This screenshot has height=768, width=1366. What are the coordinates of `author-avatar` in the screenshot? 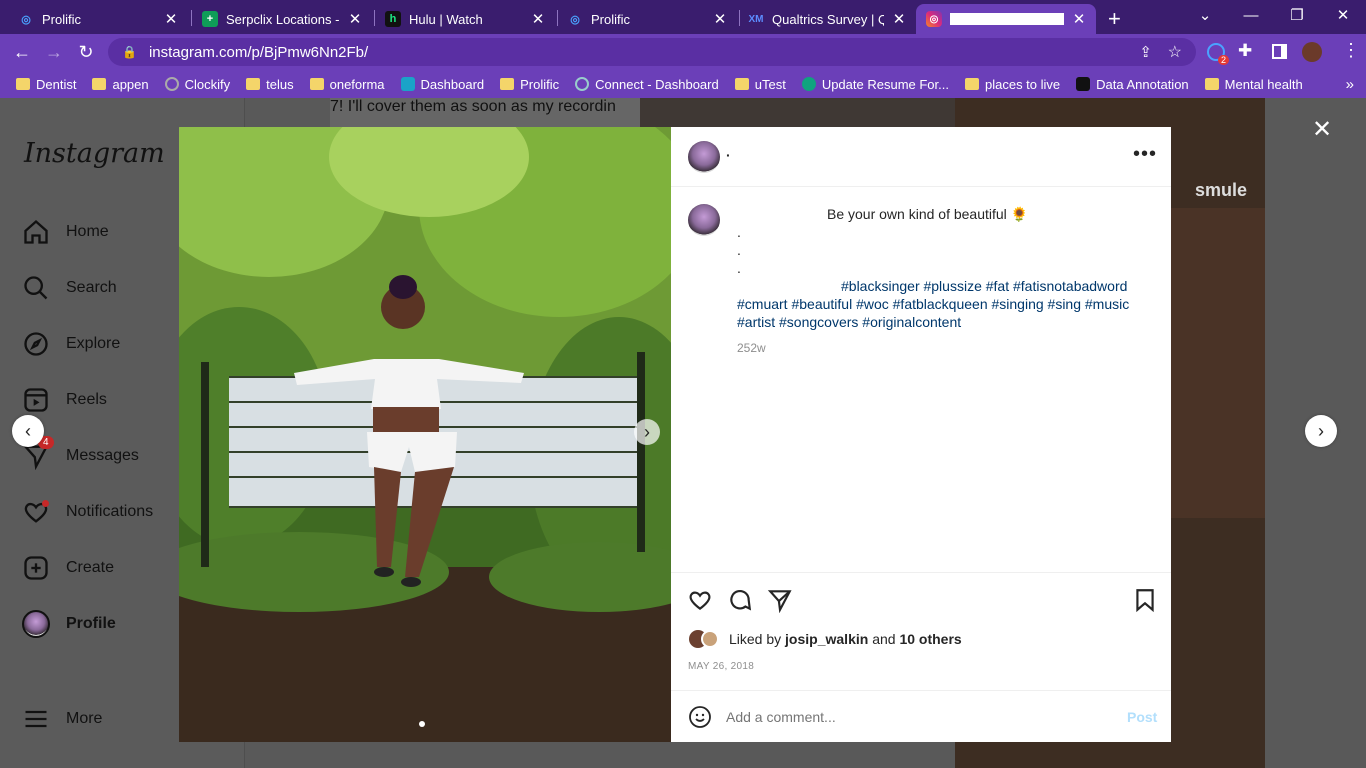 It's located at (704, 157).